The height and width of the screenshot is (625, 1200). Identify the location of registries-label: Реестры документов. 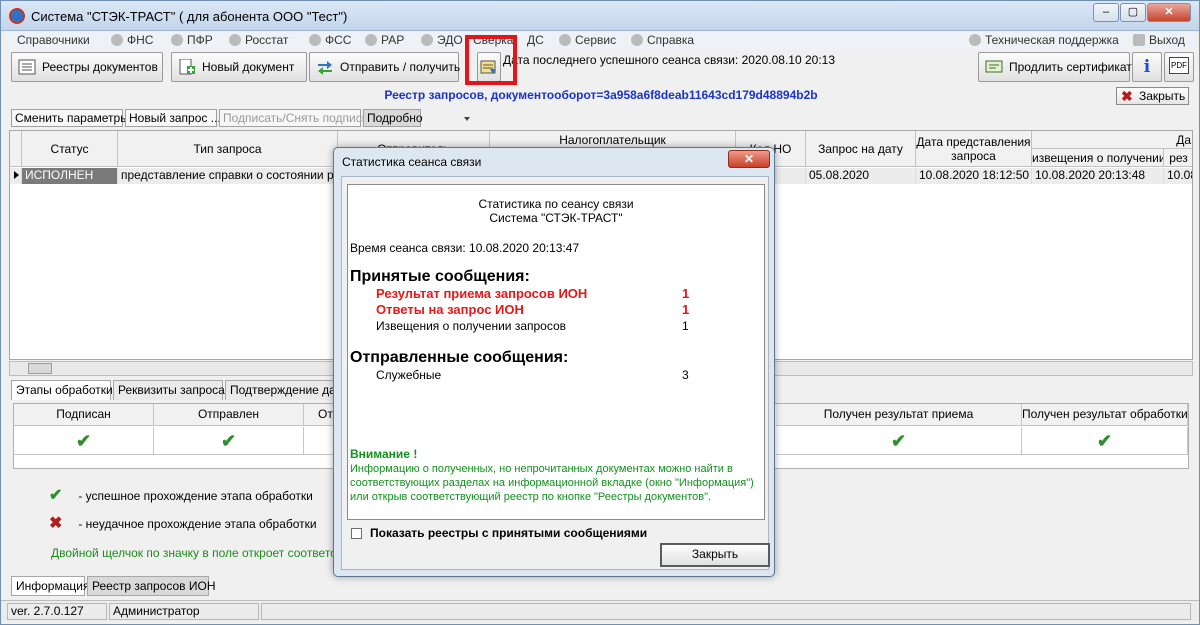
(100, 67).